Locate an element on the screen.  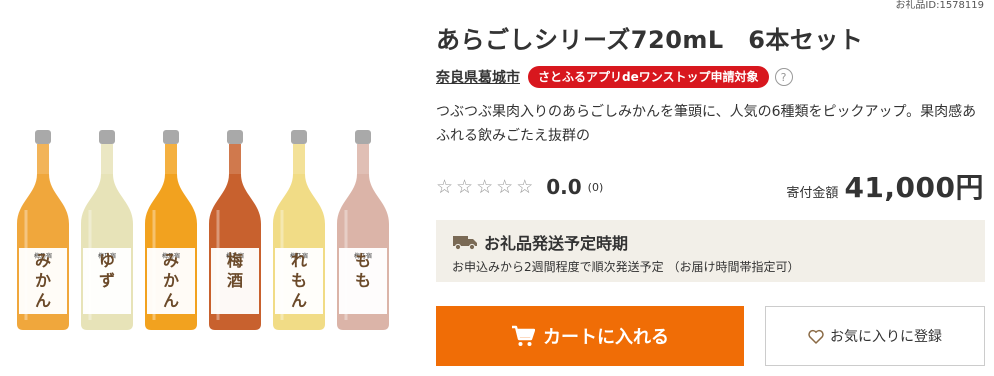
add-to-cart-button: カートに入れる is located at coordinates (590, 336).